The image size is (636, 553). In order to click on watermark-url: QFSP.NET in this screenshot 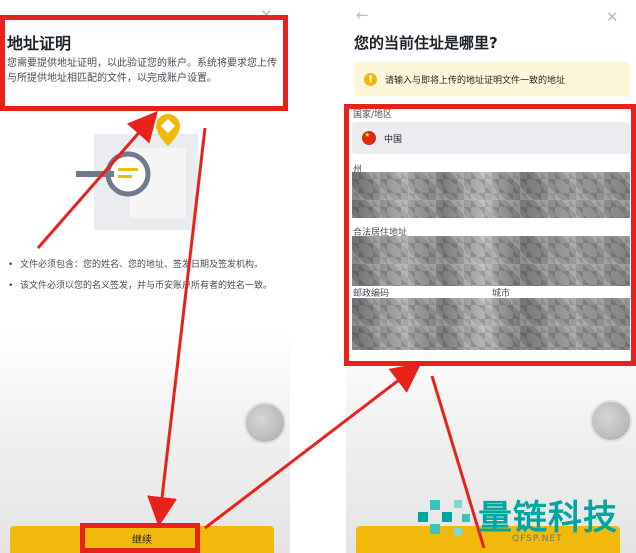, I will do `click(537, 539)`.